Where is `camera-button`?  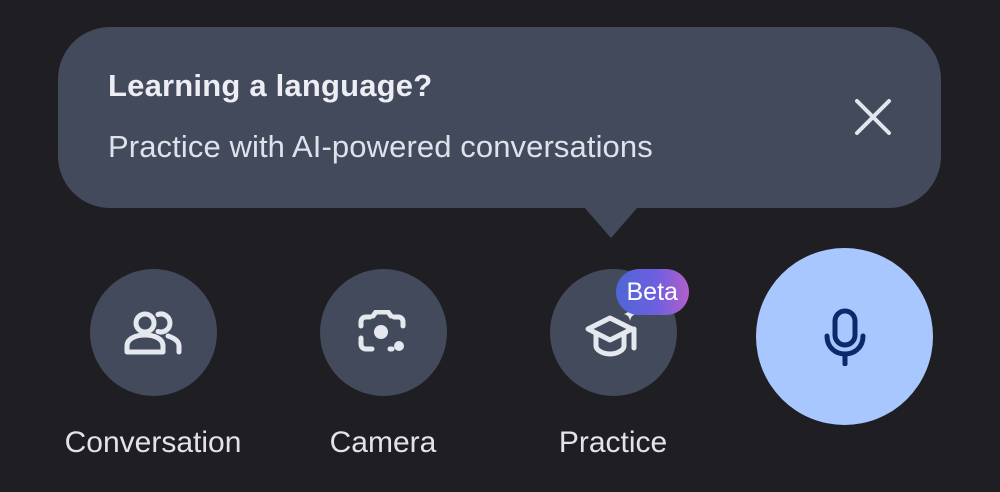
camera-button is located at coordinates (383, 332).